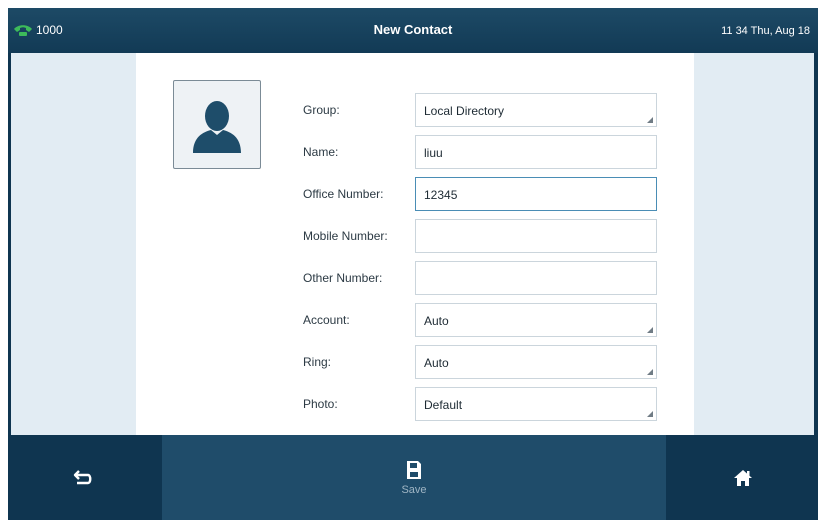 The width and height of the screenshot is (824, 526). Describe the element at coordinates (414, 469) in the screenshot. I see `save-disk-icon` at that location.